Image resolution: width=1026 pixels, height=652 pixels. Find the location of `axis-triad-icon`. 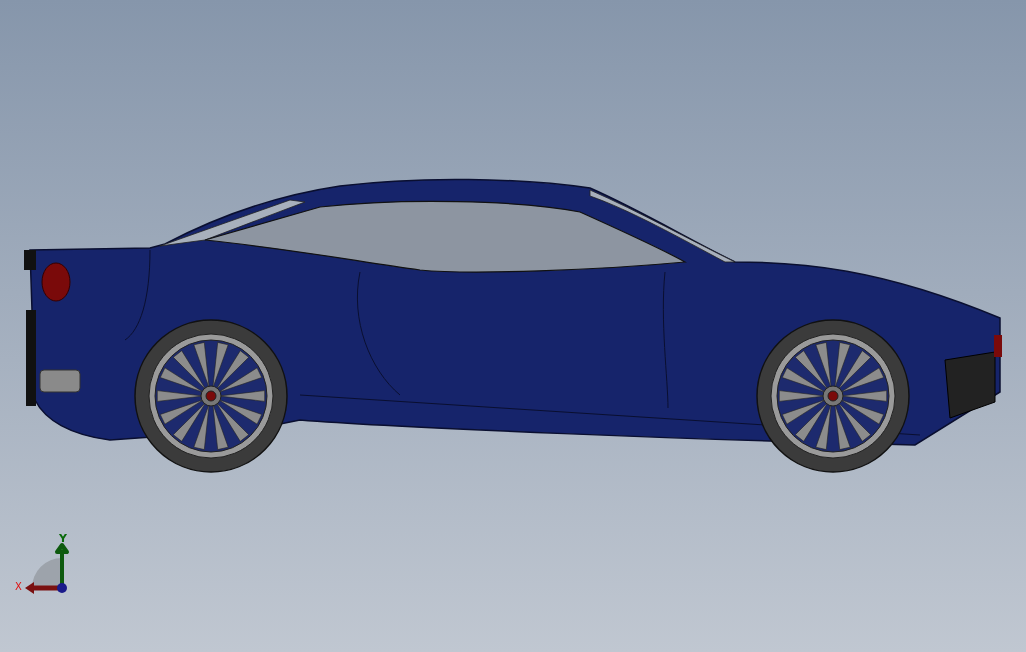

axis-triad-icon is located at coordinates (47, 568).